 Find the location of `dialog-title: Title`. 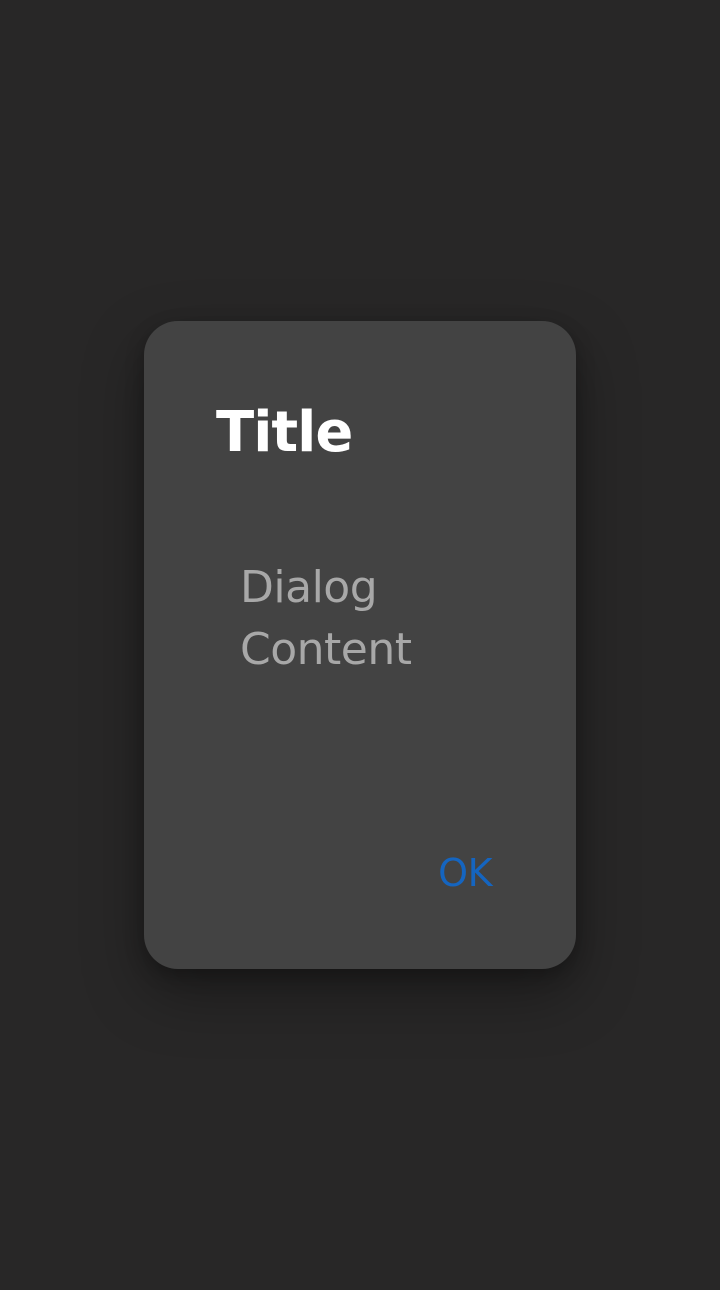

dialog-title: Title is located at coordinates (284, 432).